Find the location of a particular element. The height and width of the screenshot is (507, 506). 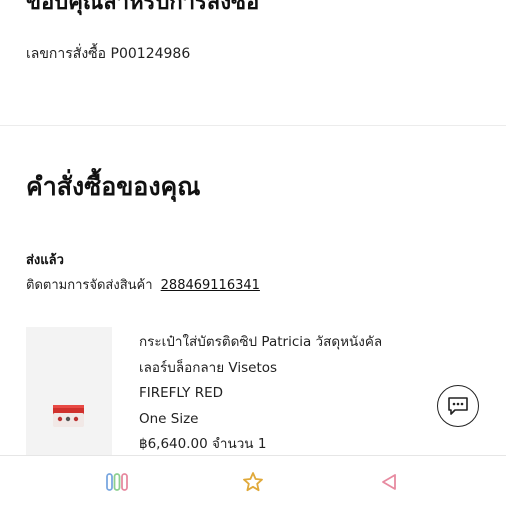

product-image is located at coordinates (69, 391).